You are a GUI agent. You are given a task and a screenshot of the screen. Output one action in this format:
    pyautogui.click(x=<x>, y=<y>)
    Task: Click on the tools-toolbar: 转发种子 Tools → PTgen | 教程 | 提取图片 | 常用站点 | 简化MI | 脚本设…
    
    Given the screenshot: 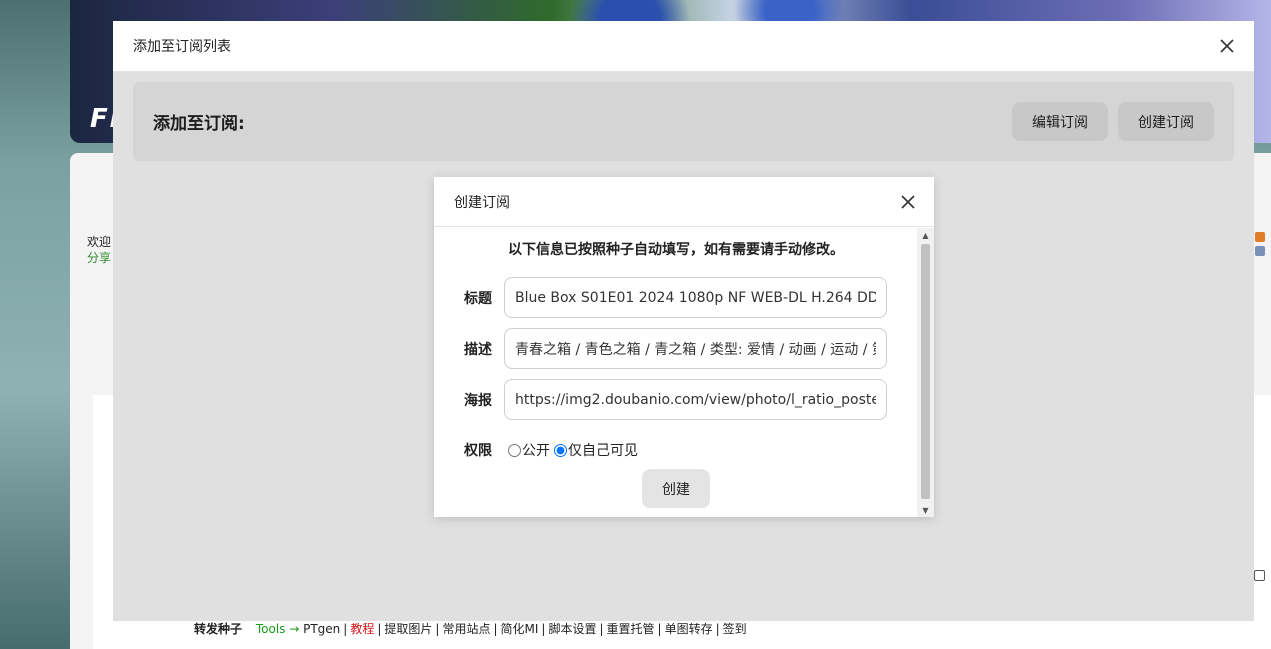 What is the action you would take?
    pyautogui.click(x=470, y=628)
    